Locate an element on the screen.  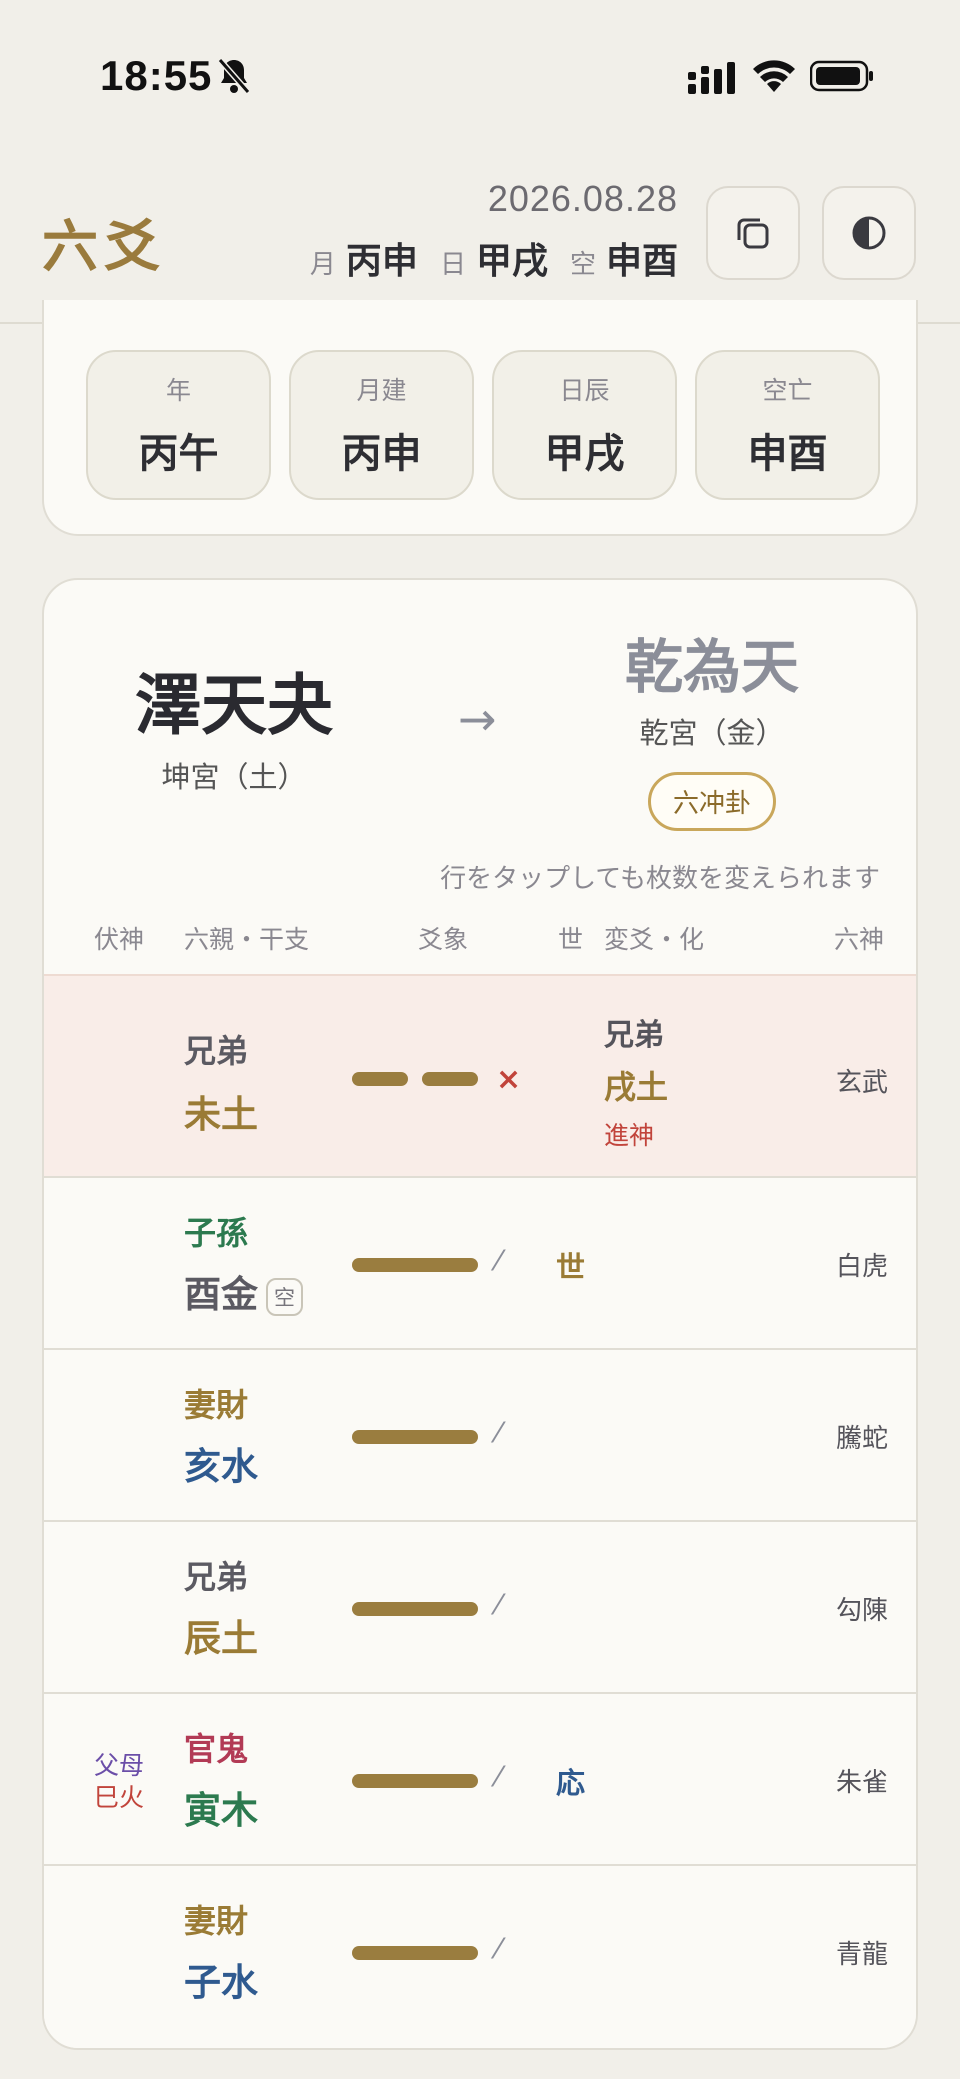
changed-tag: 進神 is located at coordinates (629, 1135).